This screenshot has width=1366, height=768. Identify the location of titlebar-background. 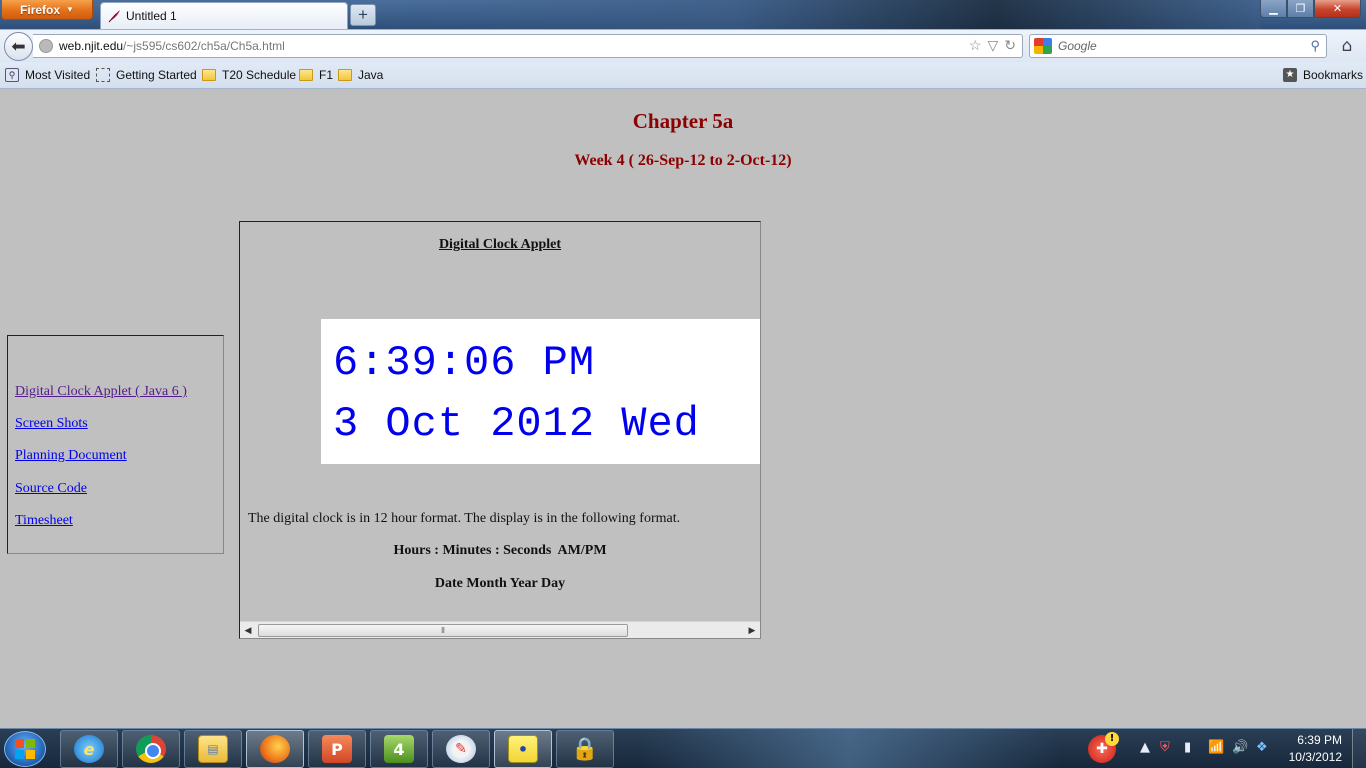
(820, 14).